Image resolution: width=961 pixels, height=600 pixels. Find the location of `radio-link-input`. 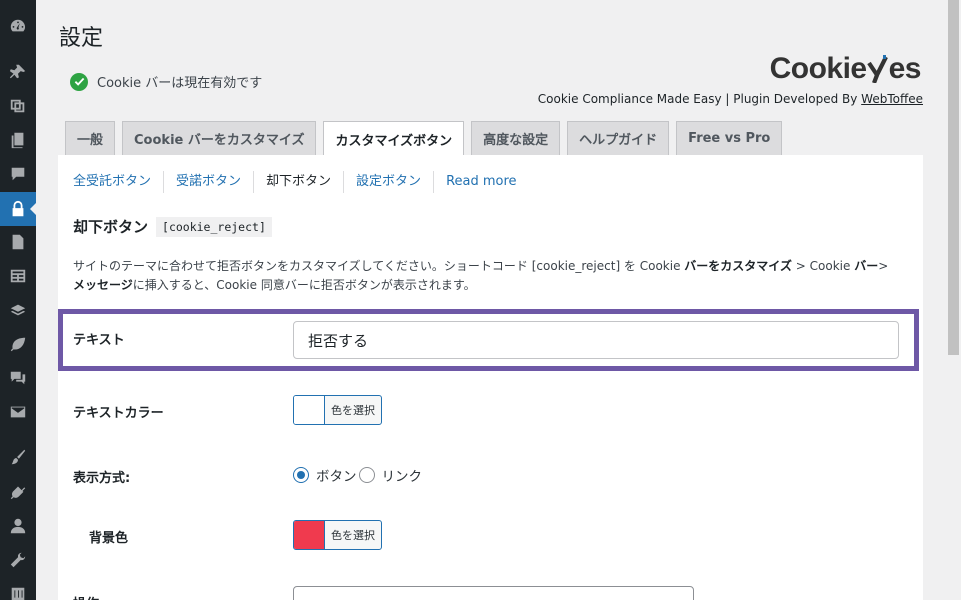

radio-link-input is located at coordinates (366, 475).